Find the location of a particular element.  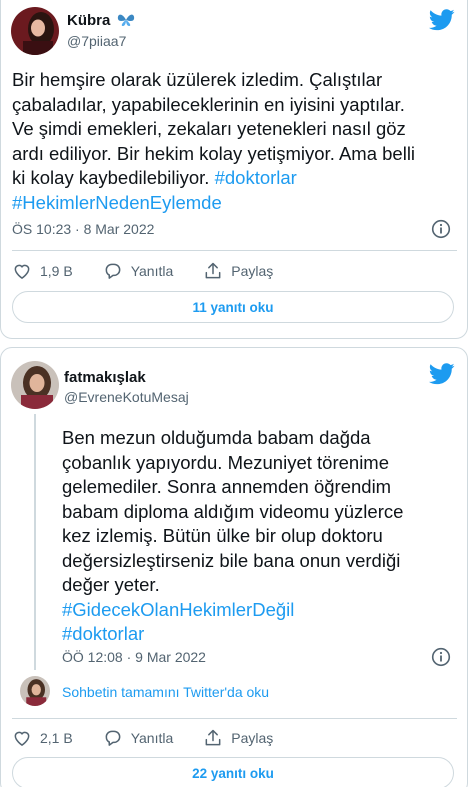

read-replies-button: 22 yanıtı oku is located at coordinates (233, 772).